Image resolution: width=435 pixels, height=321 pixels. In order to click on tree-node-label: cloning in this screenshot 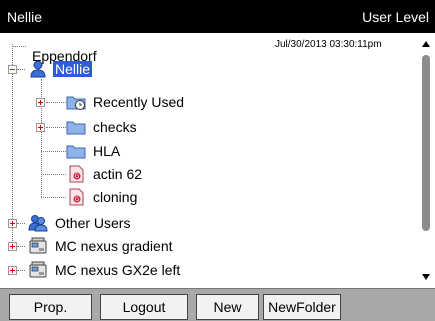, I will do `click(115, 197)`.